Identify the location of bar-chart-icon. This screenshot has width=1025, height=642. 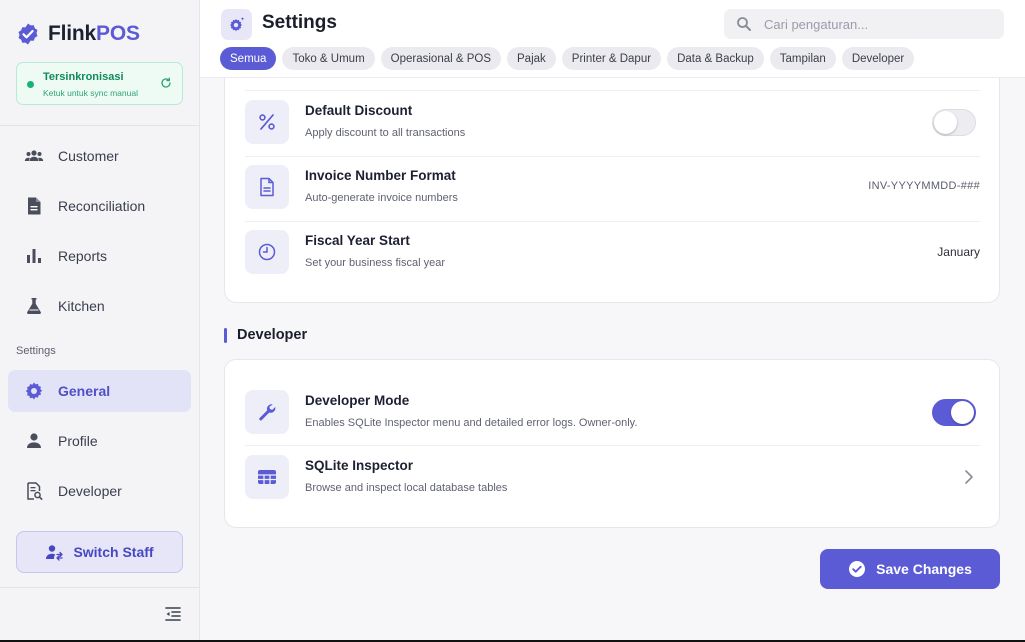
(34, 256).